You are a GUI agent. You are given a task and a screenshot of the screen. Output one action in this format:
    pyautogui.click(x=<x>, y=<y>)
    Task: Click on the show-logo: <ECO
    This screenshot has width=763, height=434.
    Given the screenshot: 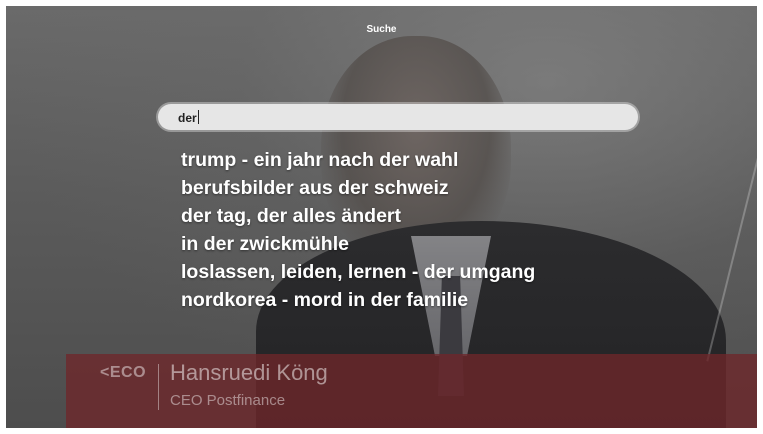 What is the action you would take?
    pyautogui.click(x=123, y=373)
    